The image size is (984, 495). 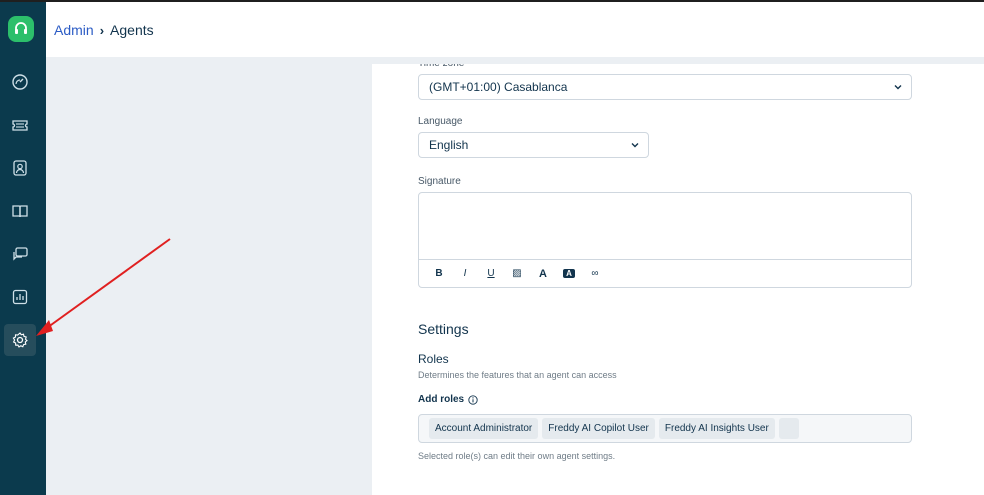 What do you see at coordinates (449, 145) in the screenshot?
I see `language-value: English` at bounding box center [449, 145].